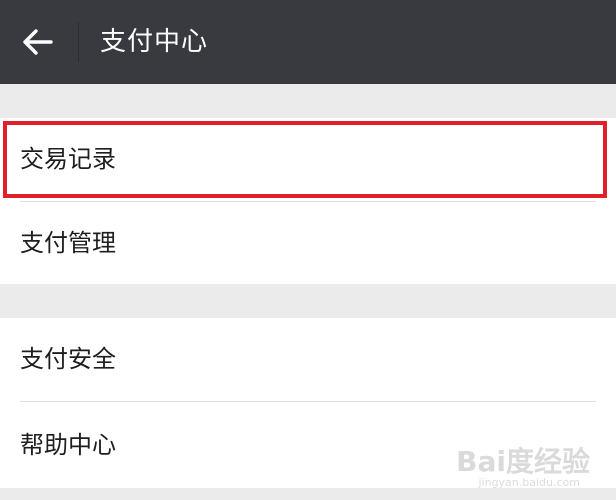 The image size is (616, 500). Describe the element at coordinates (78, 42) in the screenshot. I see `title-divider` at that location.